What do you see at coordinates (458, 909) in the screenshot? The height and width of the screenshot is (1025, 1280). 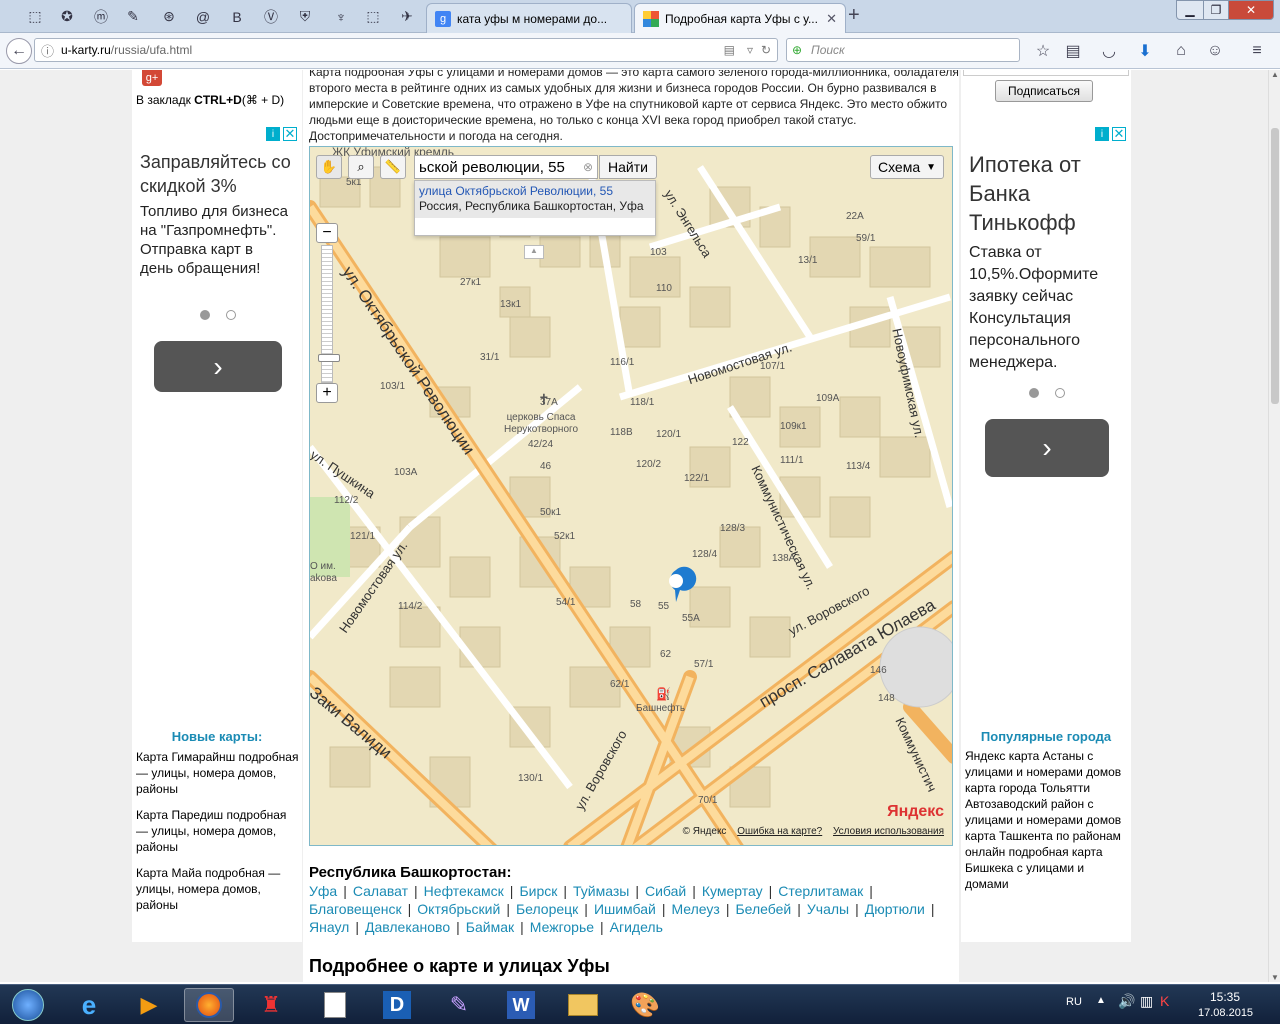 I see `city-link: Октябрьский` at bounding box center [458, 909].